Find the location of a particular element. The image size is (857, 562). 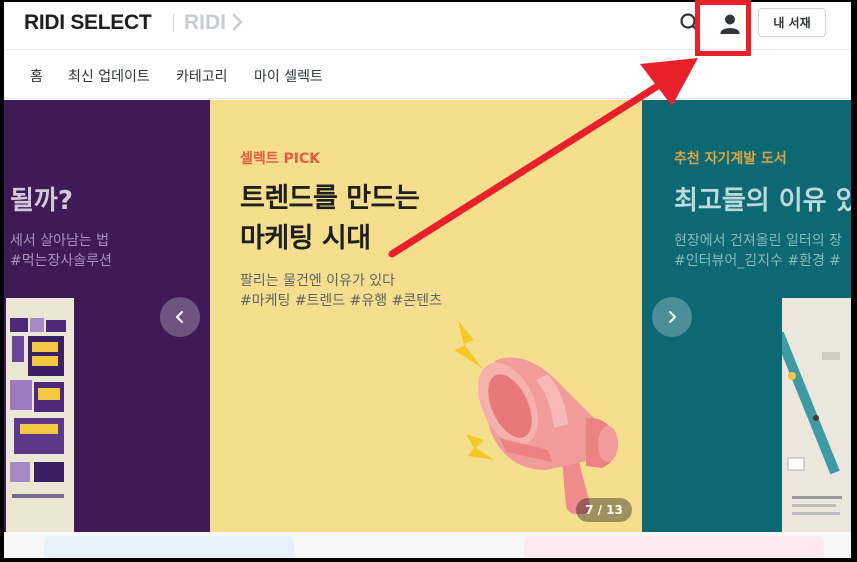

annotation-highlight-box is located at coordinates (723, 28).